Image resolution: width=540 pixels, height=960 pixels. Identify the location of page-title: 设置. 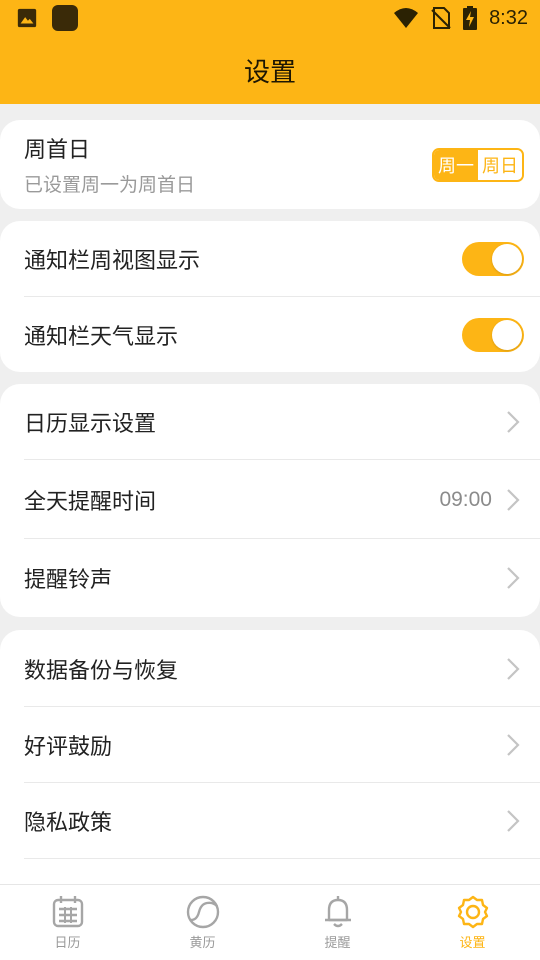
(269, 72).